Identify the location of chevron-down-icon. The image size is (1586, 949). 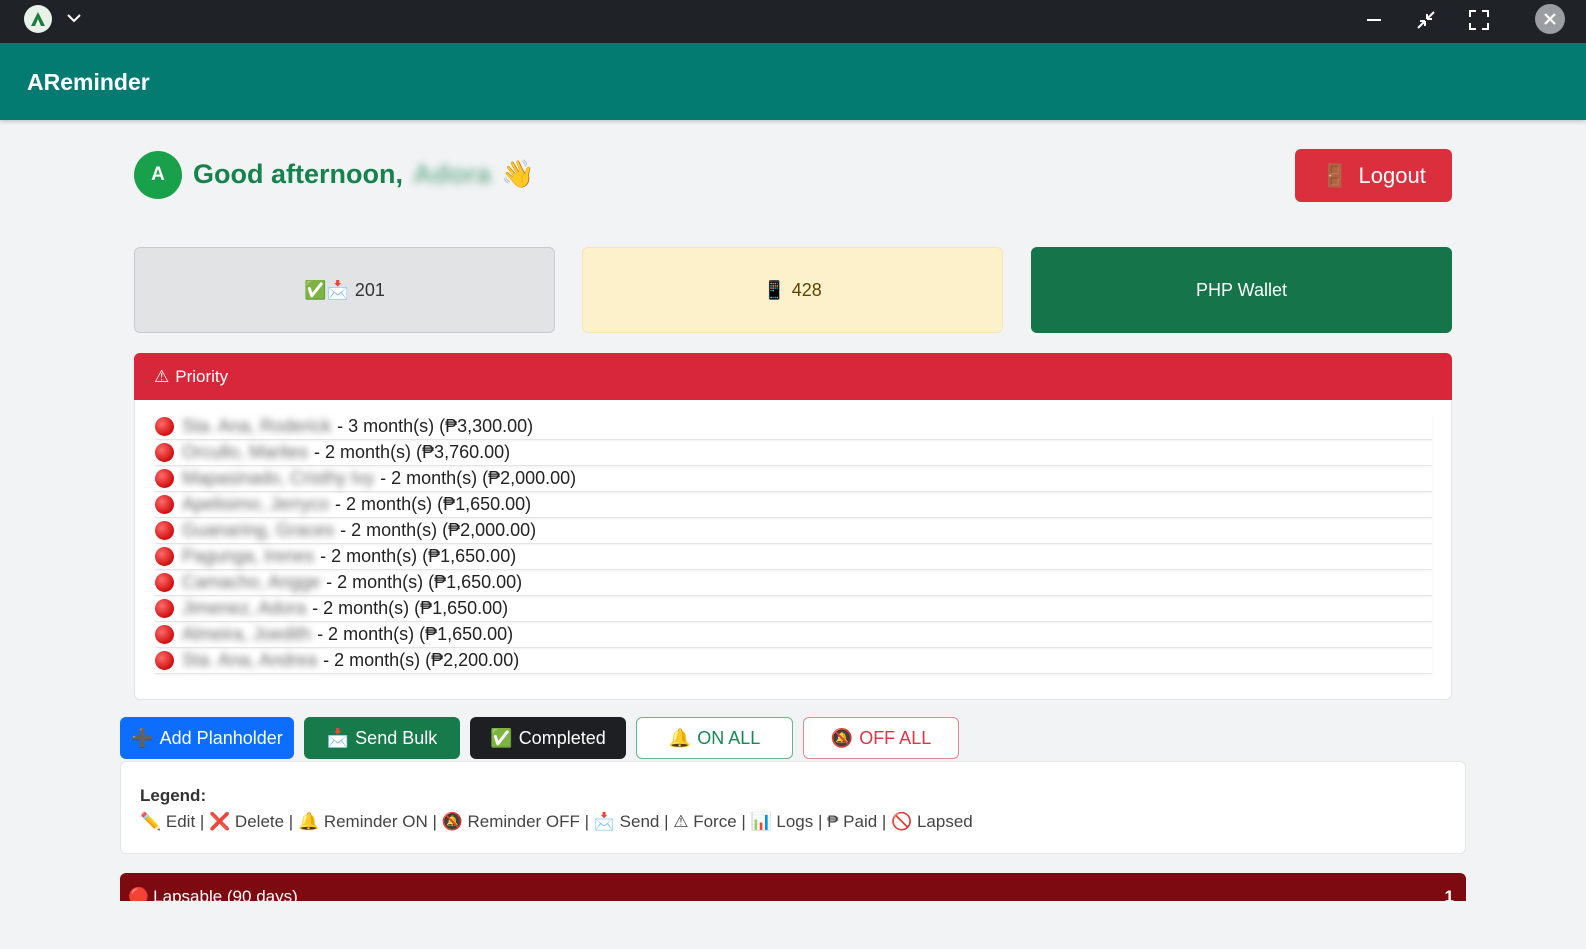
(74, 18).